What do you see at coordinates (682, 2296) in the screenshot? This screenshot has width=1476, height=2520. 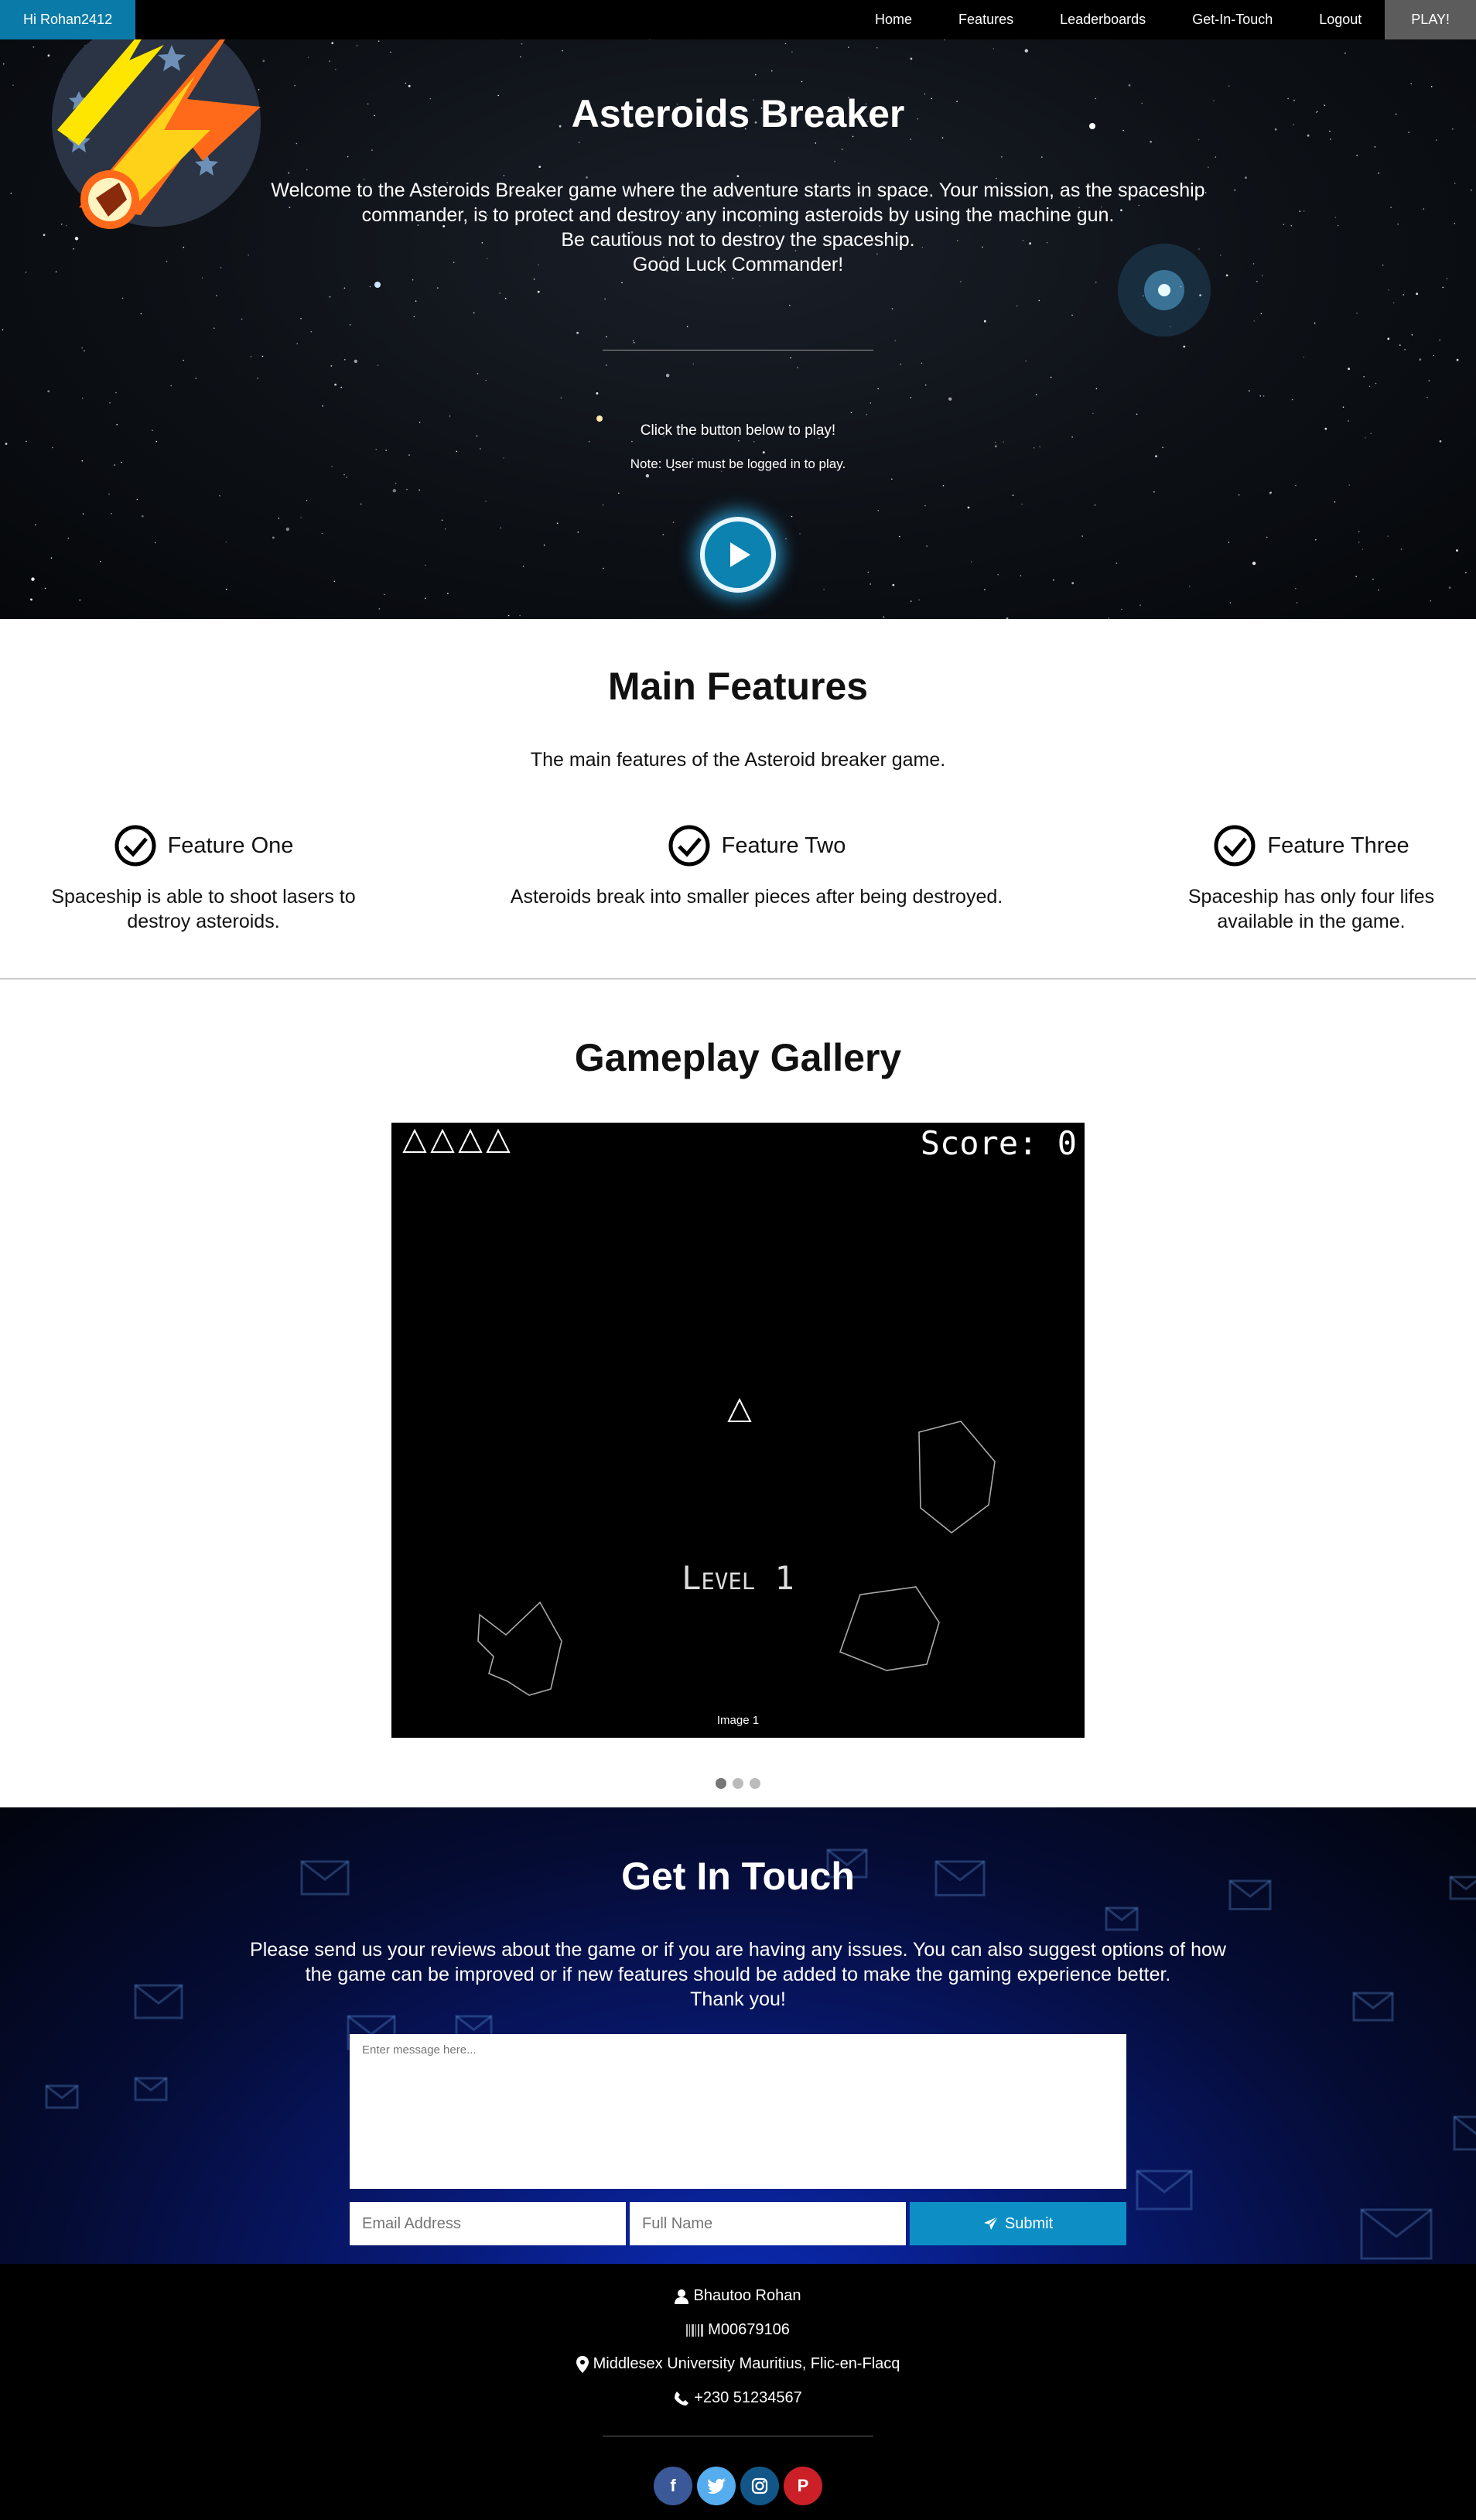 I see `user-icon` at bounding box center [682, 2296].